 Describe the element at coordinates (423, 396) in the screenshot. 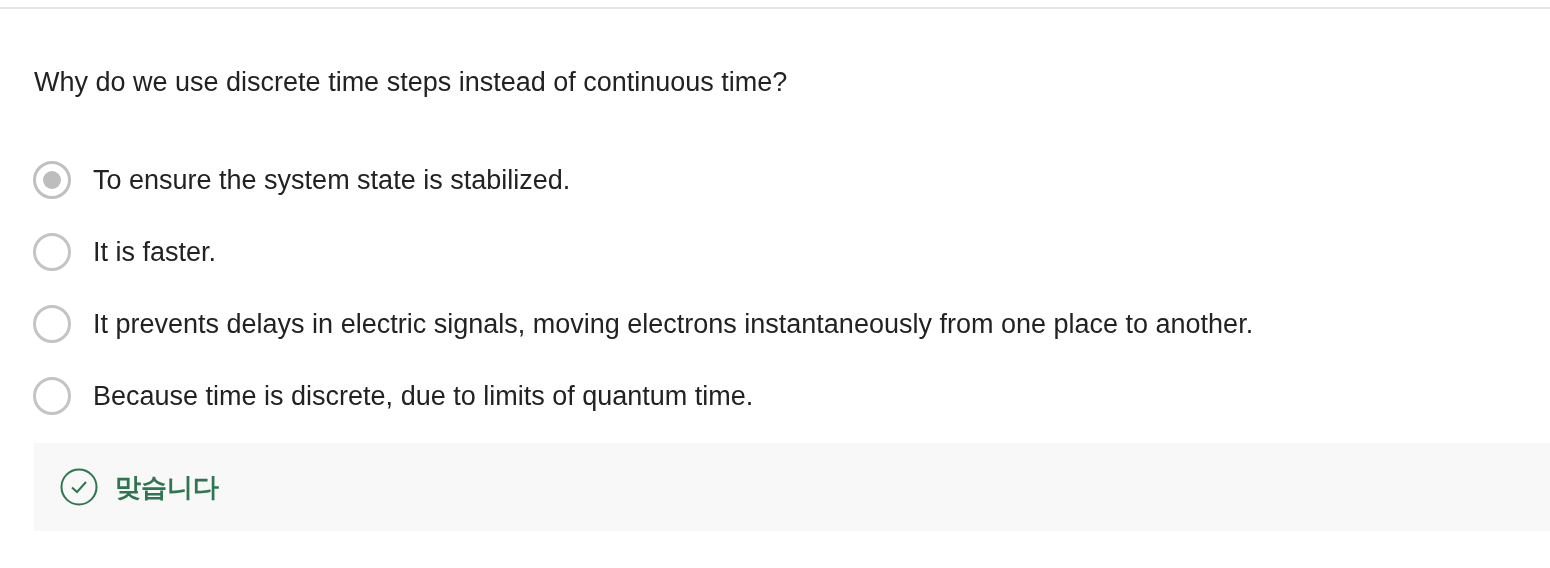

I see `option-label: Because time is discrete, due to limits of quantum time.` at that location.